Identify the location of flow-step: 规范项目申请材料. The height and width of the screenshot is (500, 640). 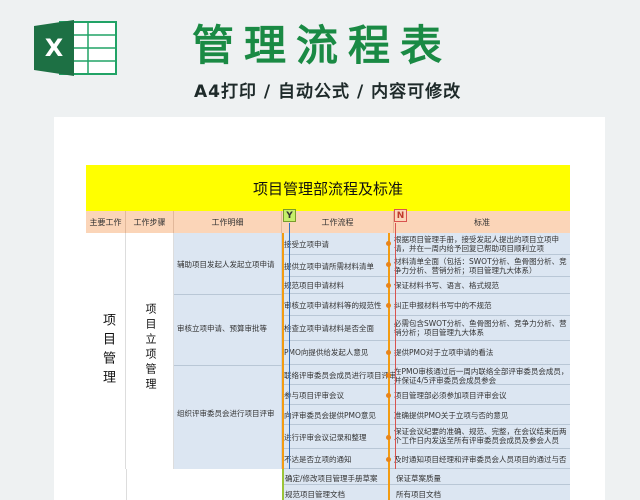
(314, 285).